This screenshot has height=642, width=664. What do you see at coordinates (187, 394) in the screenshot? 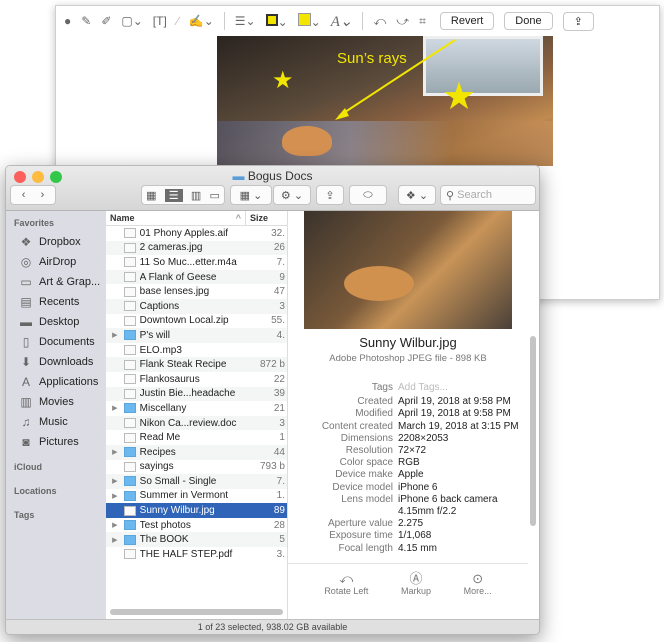
I see `file-name: Justin Bie...headache` at bounding box center [187, 394].